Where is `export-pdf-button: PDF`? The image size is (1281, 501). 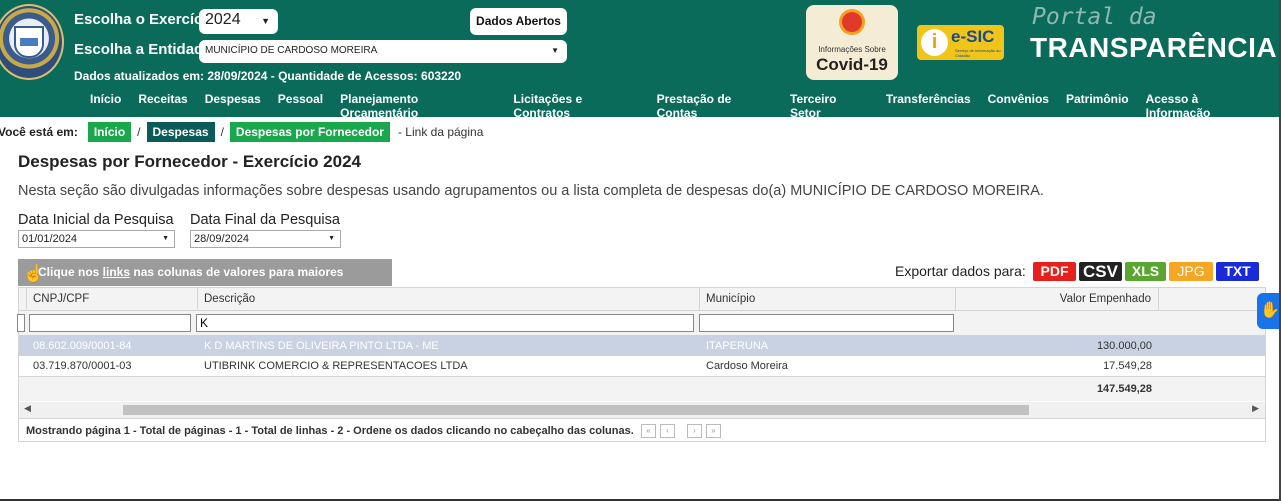
export-pdf-button: PDF is located at coordinates (1054, 271).